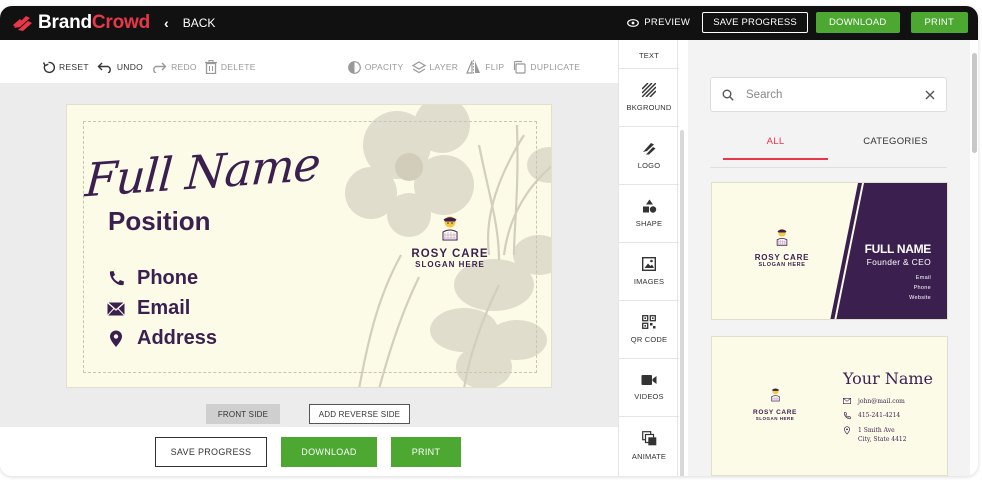 This screenshot has height=483, width=982. Describe the element at coordinates (649, 149) in the screenshot. I see `logo-icon` at that location.